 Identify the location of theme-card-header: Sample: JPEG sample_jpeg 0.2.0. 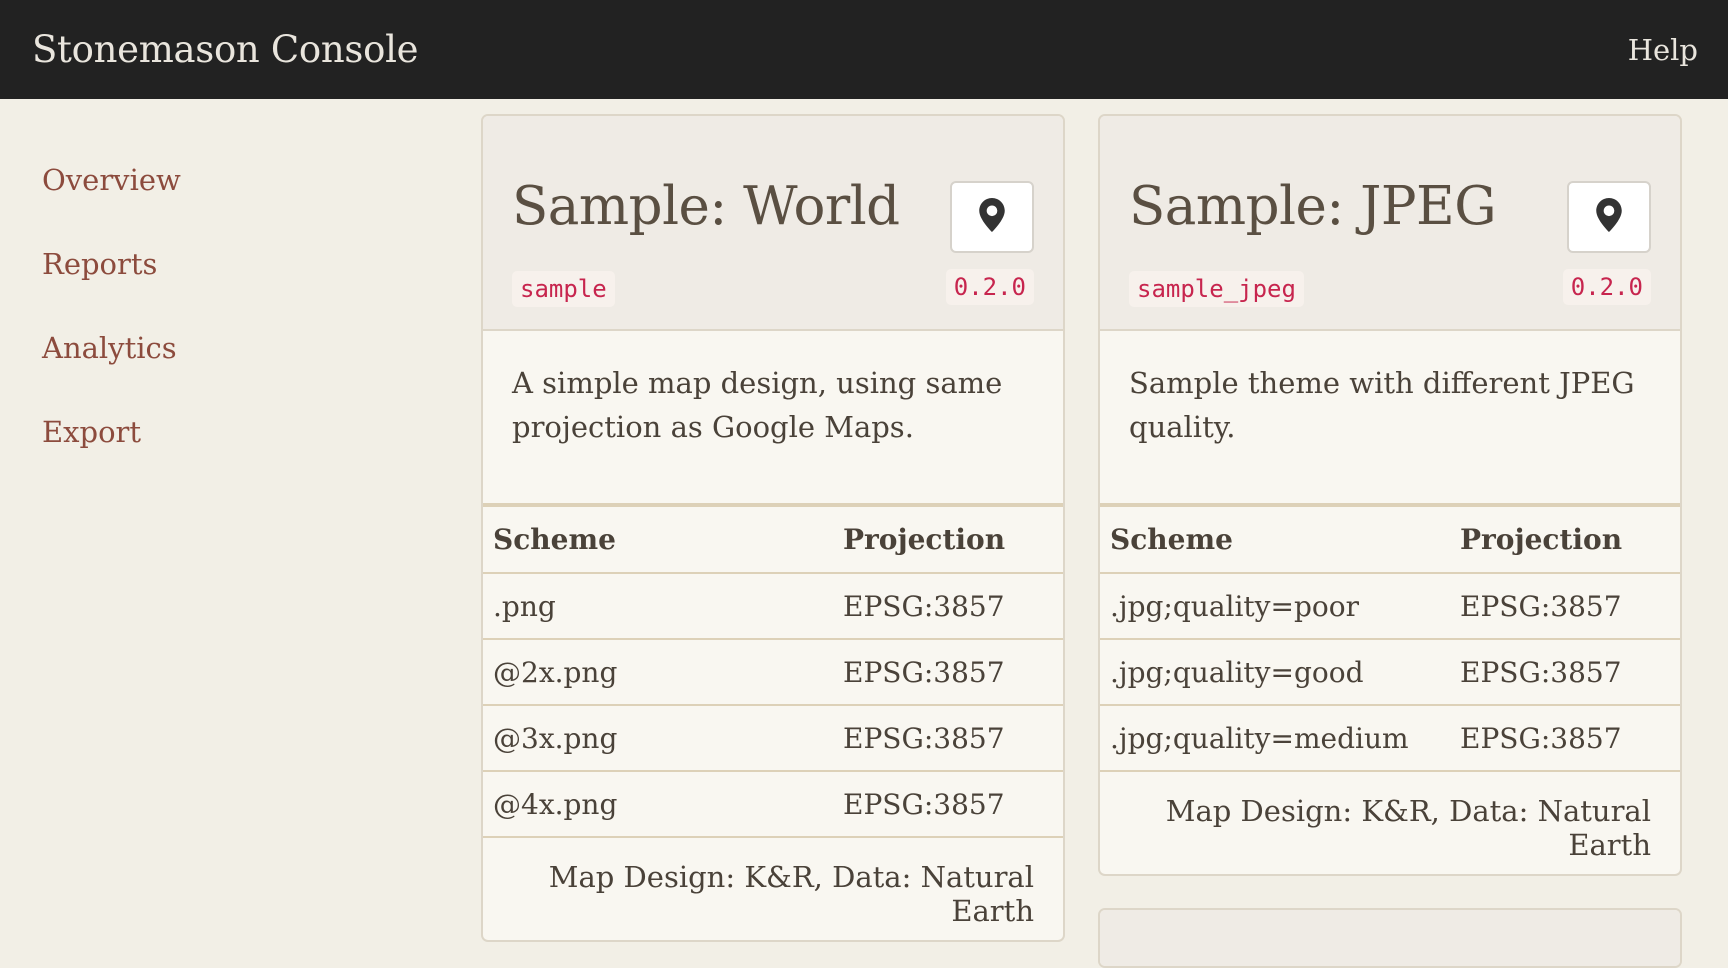
(1390, 223).